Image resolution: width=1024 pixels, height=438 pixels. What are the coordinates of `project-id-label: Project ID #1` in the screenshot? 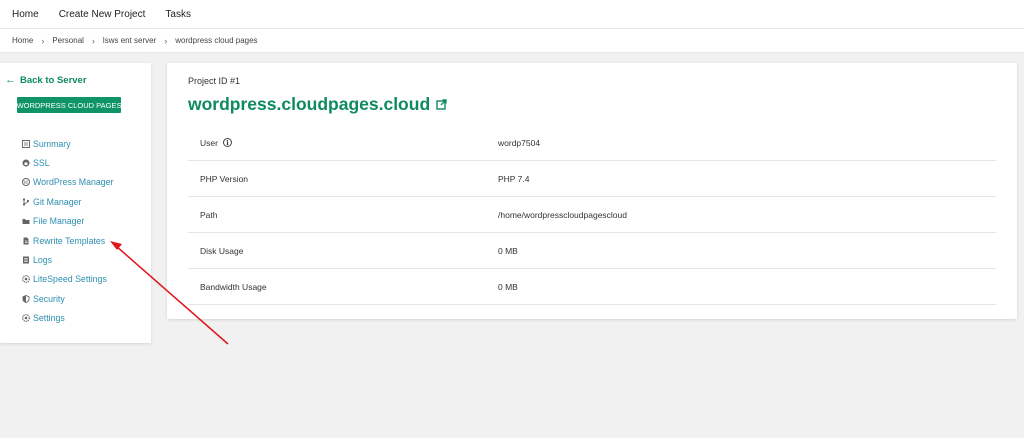 It's located at (214, 81).